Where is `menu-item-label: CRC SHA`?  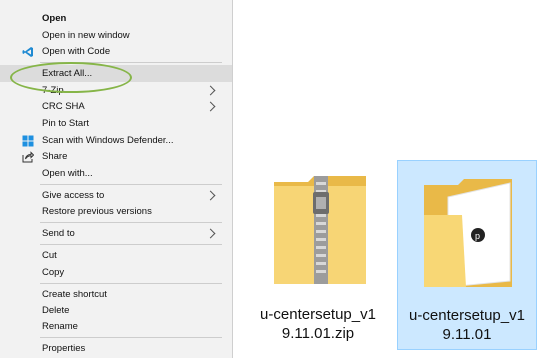
menu-item-label: CRC SHA is located at coordinates (63, 106).